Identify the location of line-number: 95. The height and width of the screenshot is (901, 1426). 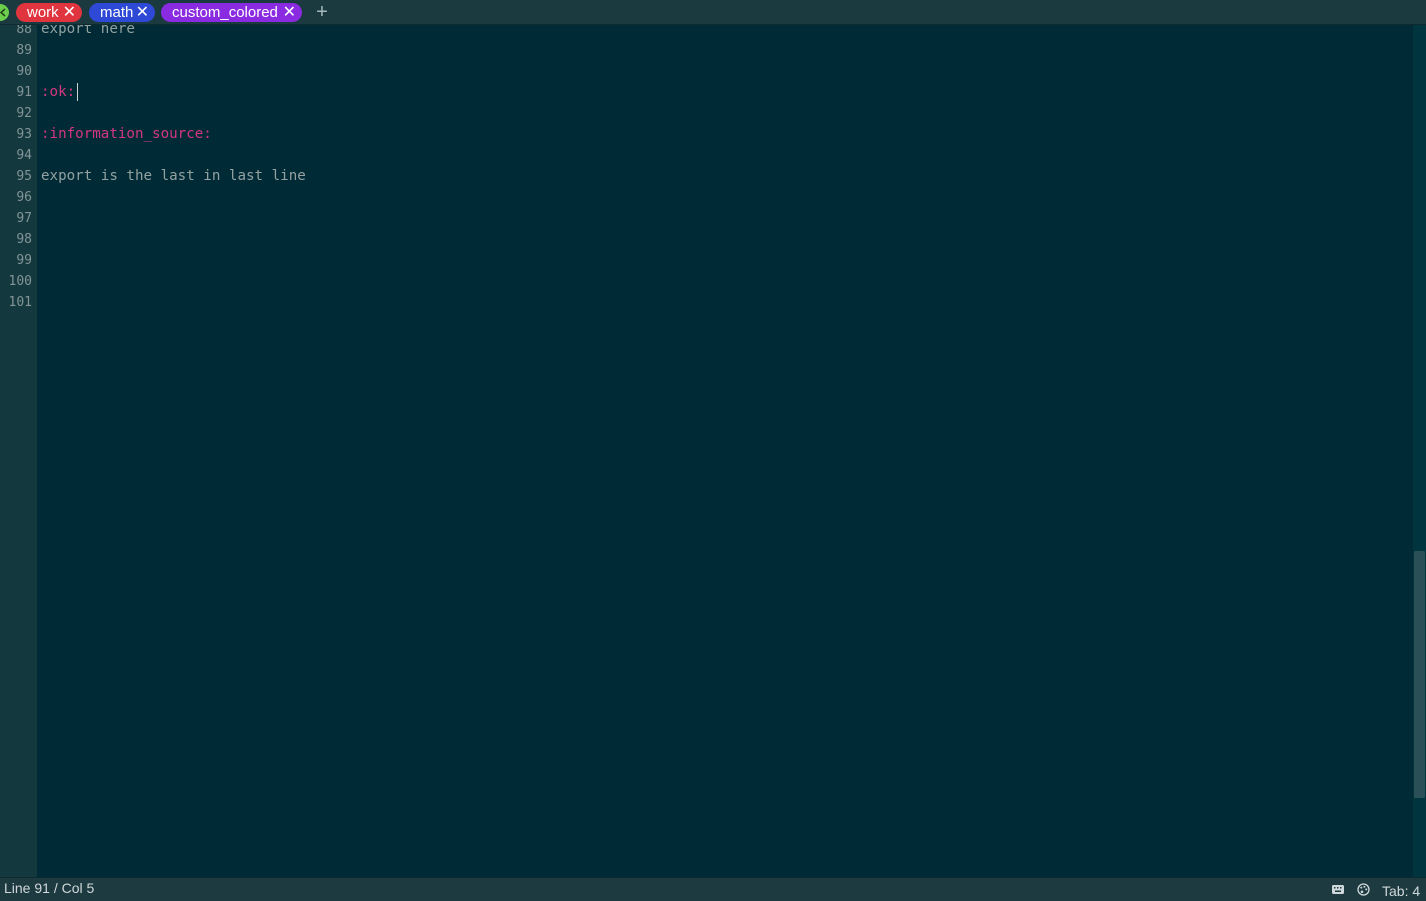
(24, 176).